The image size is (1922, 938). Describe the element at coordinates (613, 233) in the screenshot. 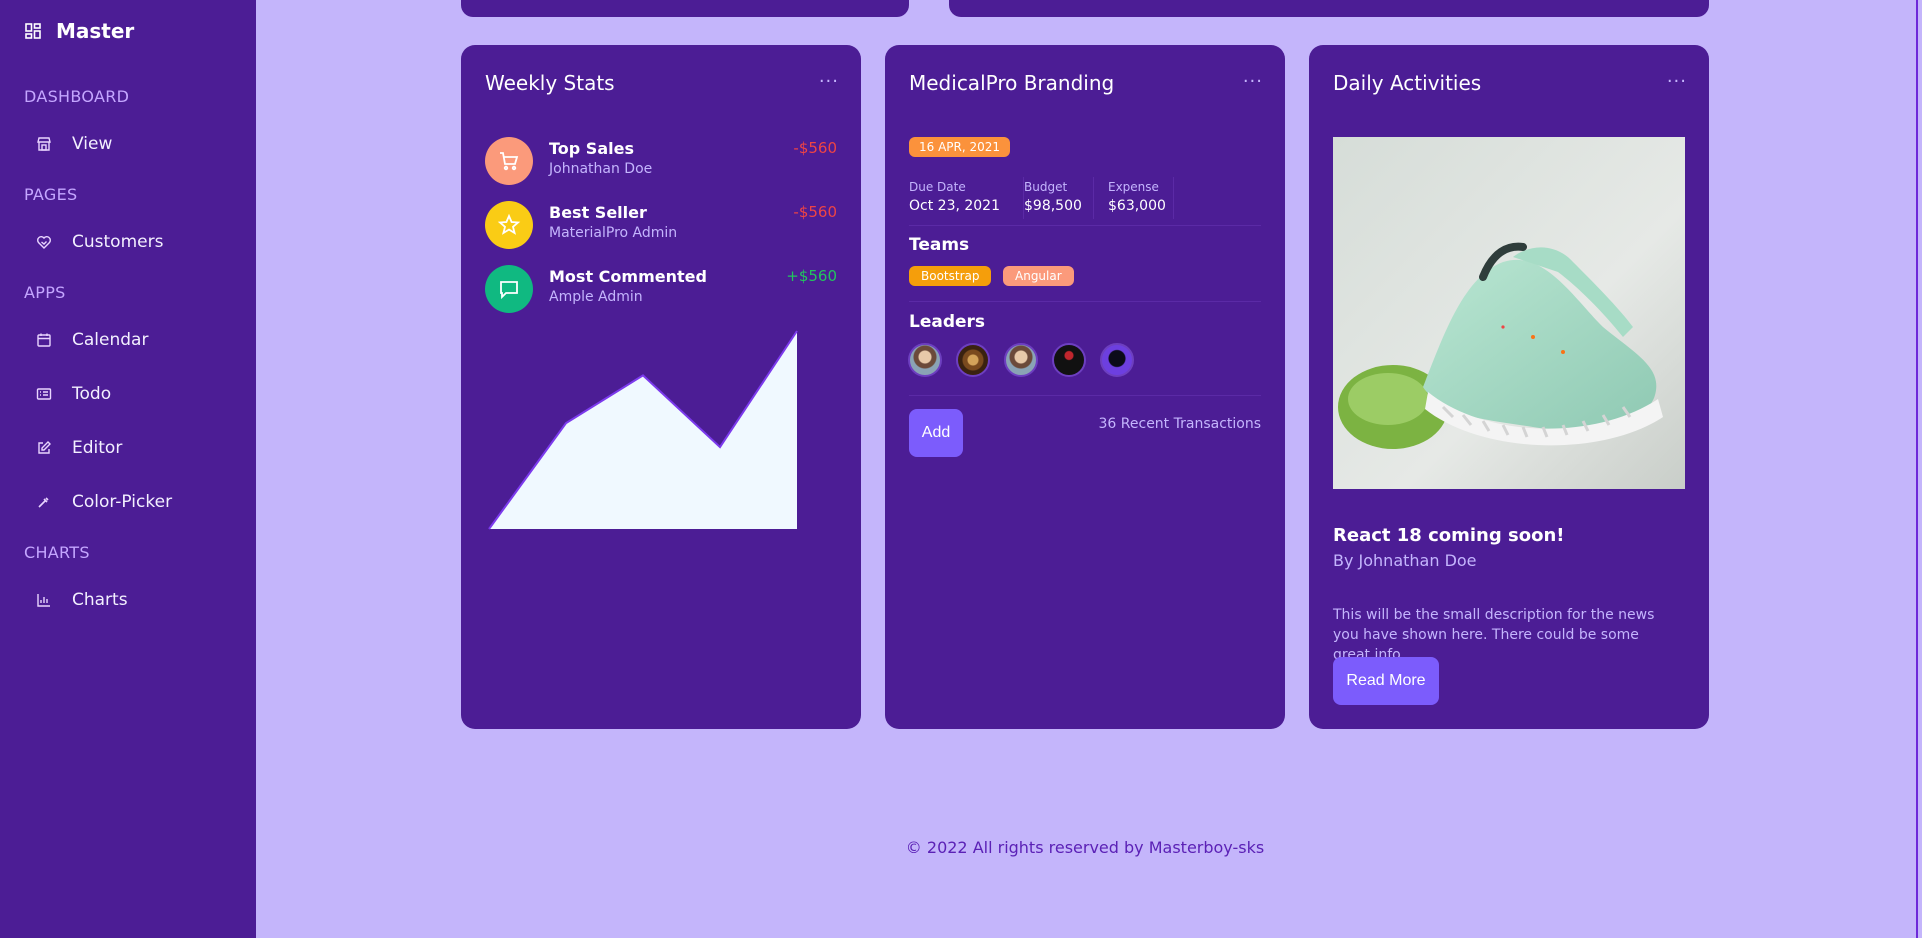

I see `stat-subtitle: MaterialPro Admin` at that location.